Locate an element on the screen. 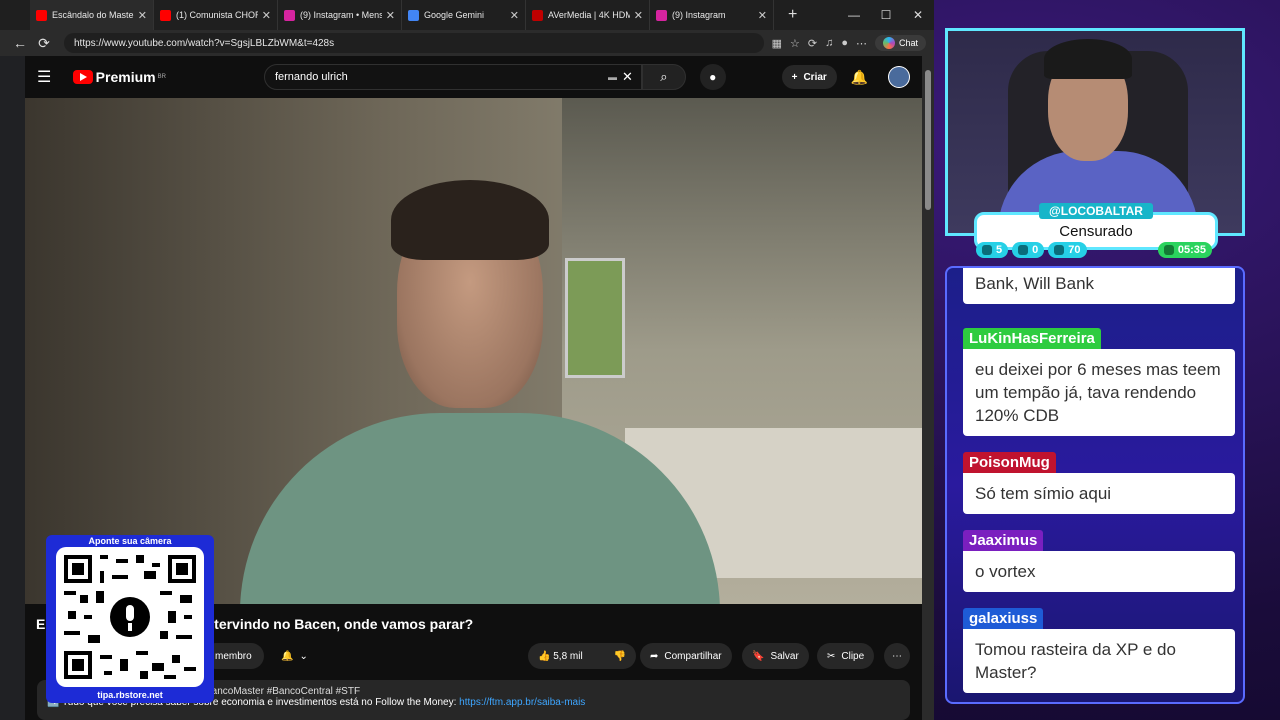  share-label: Compartilhar is located at coordinates (693, 656).